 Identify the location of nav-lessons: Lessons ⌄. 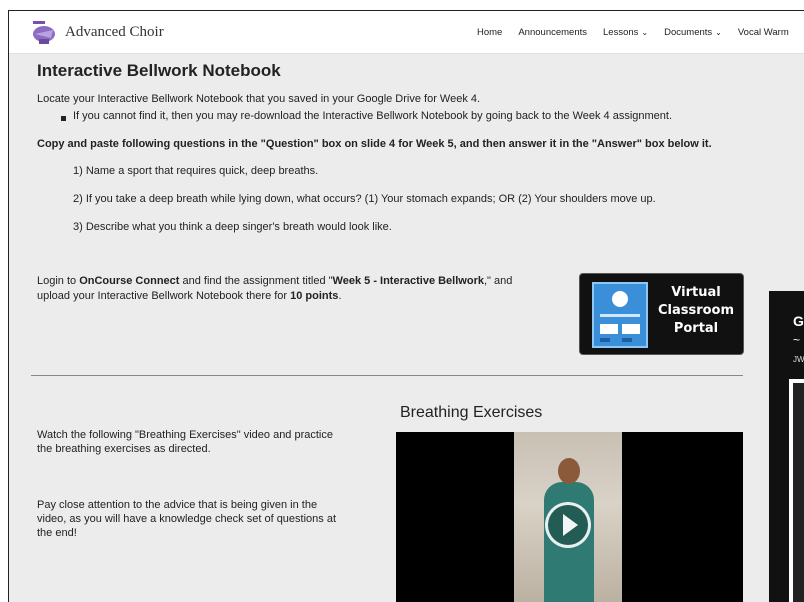
(625, 32).